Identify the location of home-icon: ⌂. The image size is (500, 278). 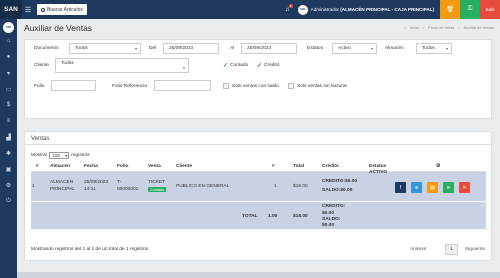
(8, 41).